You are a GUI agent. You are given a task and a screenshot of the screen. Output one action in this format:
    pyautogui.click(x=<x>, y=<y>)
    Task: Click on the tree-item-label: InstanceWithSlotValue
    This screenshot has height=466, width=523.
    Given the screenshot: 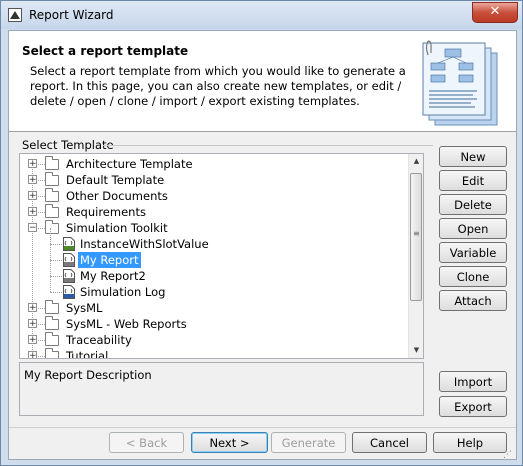 What is the action you would take?
    pyautogui.click(x=144, y=244)
    